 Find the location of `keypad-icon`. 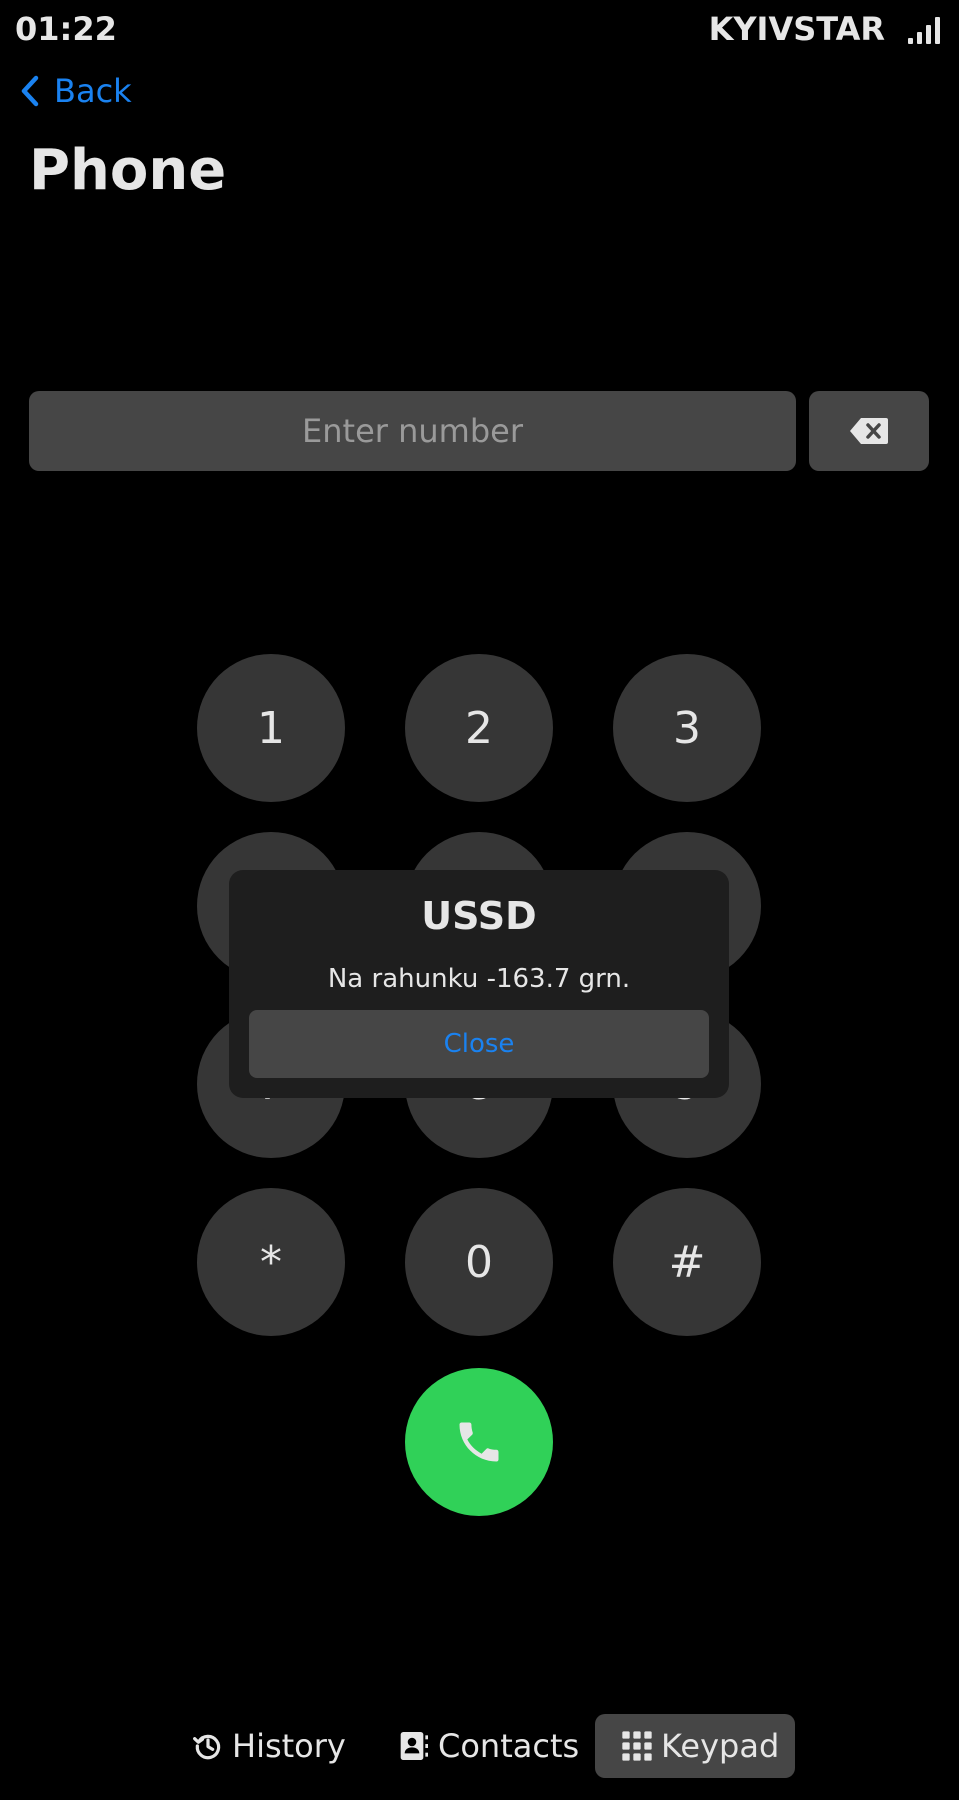

keypad-icon is located at coordinates (637, 1746).